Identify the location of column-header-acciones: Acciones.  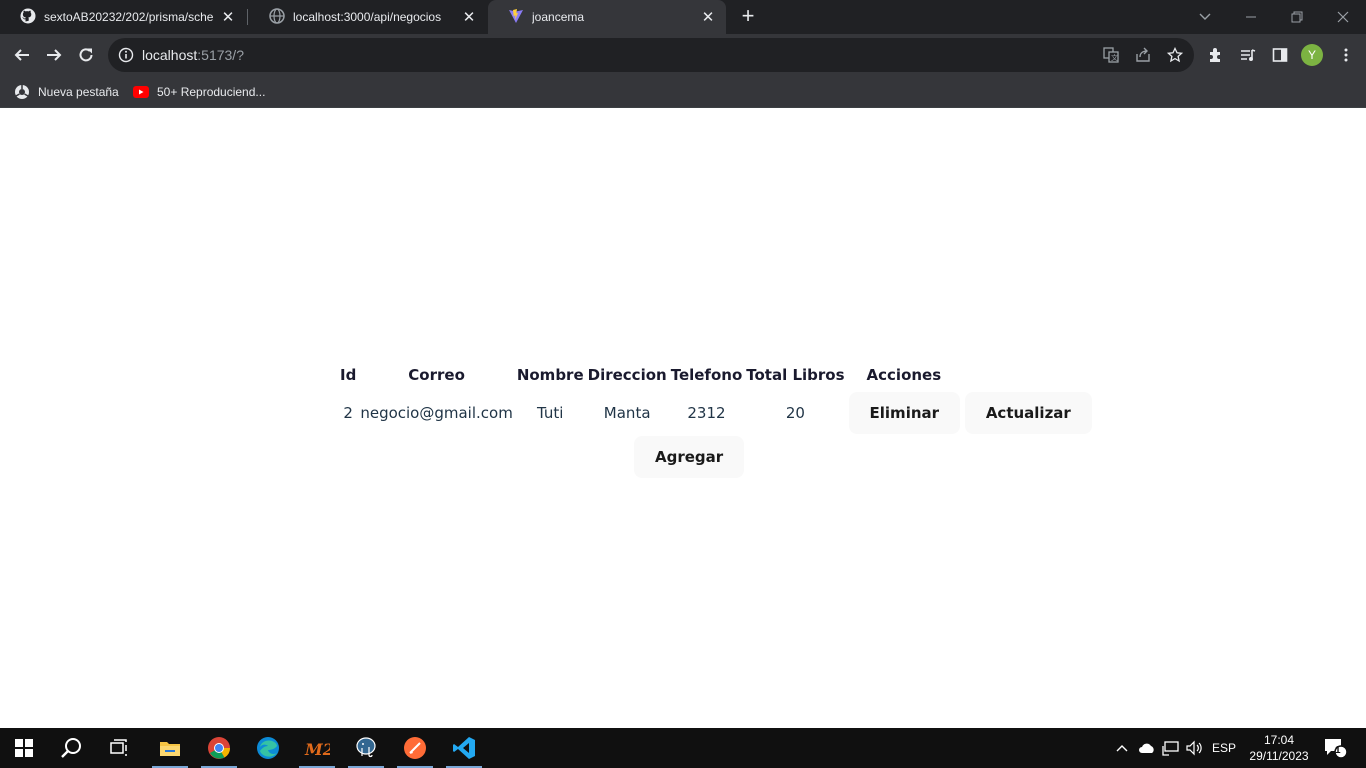
(904, 375).